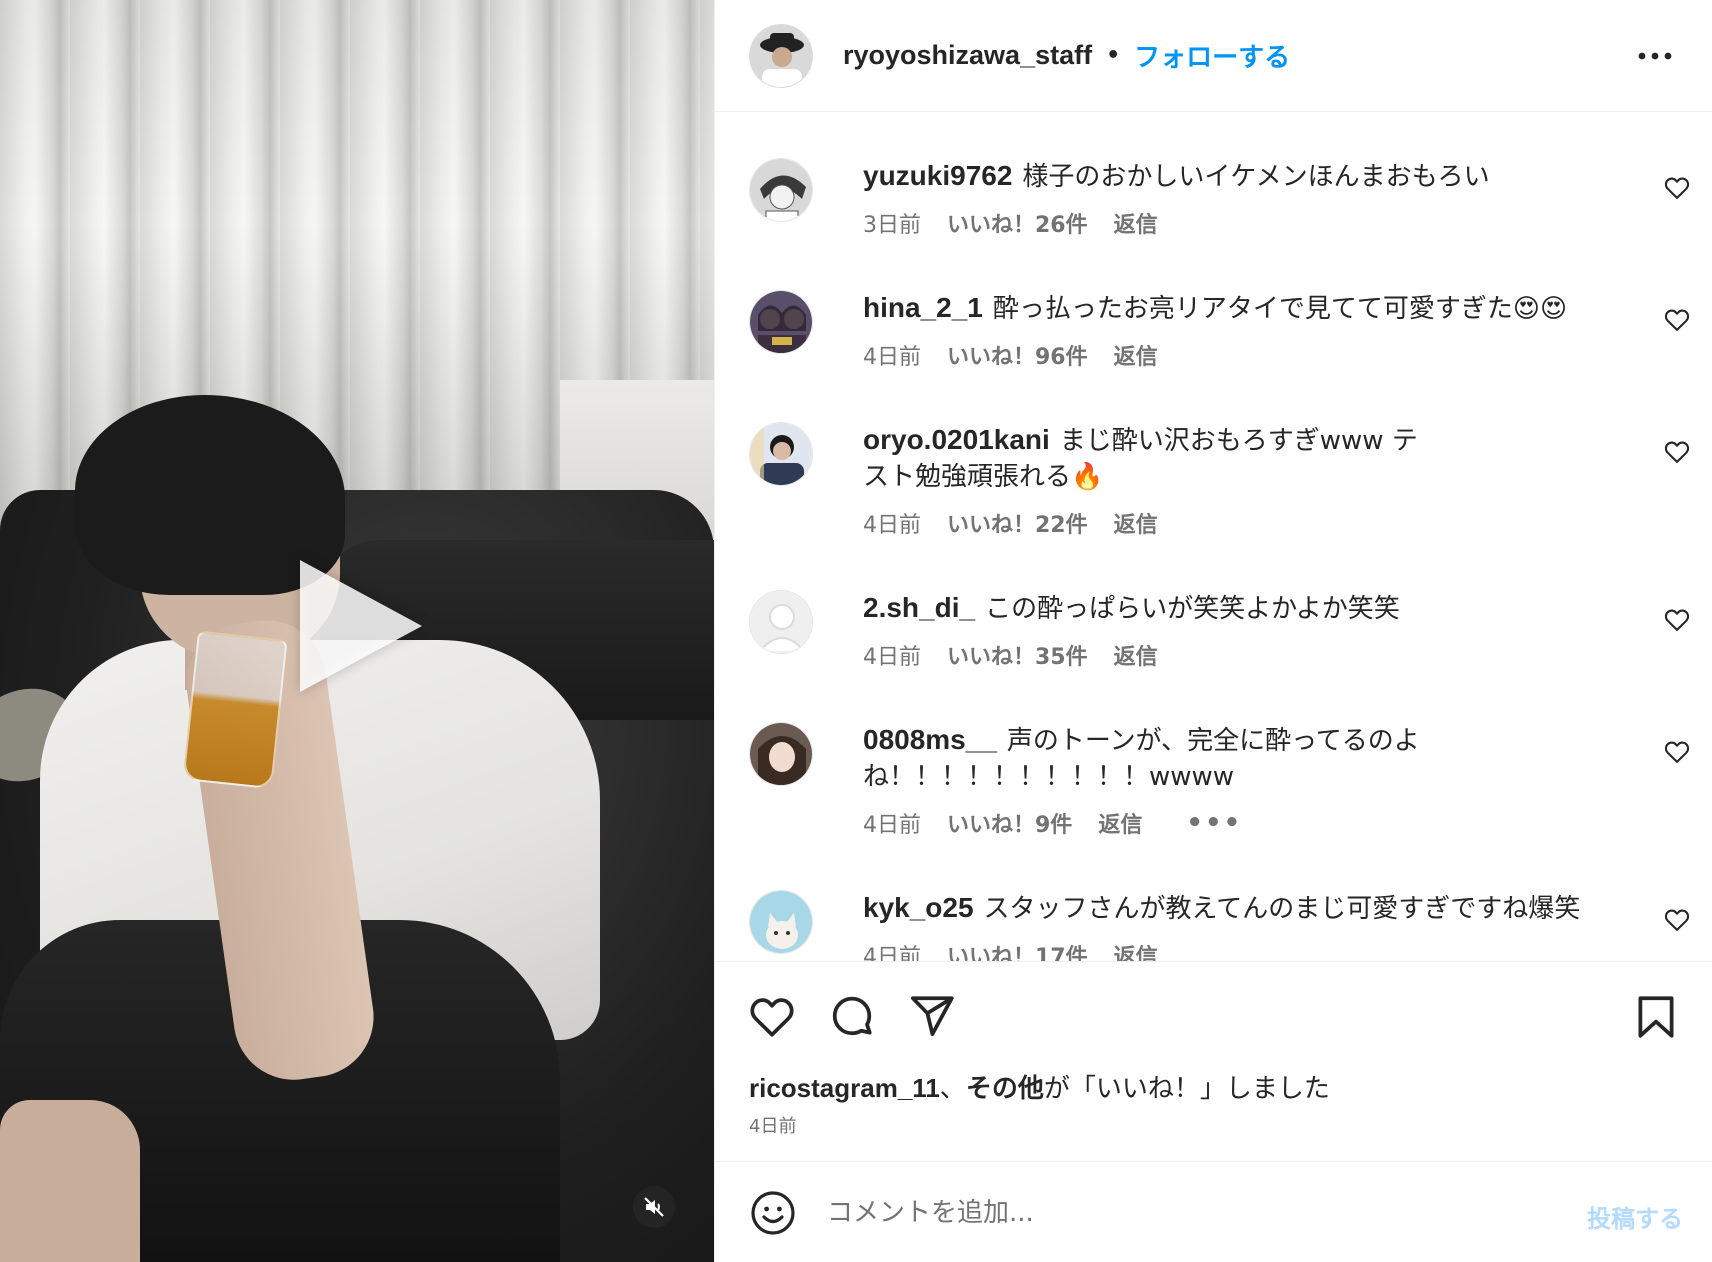 The height and width of the screenshot is (1262, 1712). What do you see at coordinates (918, 907) in the screenshot?
I see `comment-username: kyk_o25` at bounding box center [918, 907].